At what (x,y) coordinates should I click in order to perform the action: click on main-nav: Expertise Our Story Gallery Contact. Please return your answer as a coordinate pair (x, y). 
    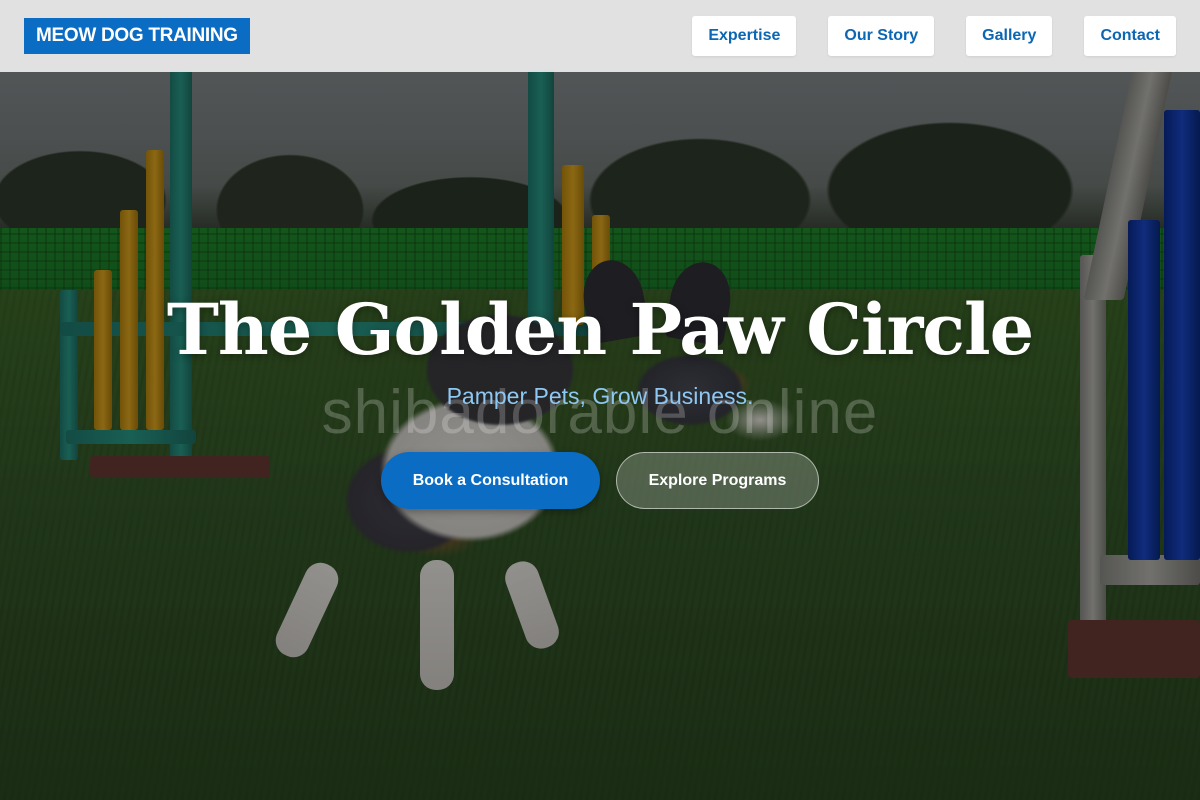
    Looking at the image, I should click on (934, 36).